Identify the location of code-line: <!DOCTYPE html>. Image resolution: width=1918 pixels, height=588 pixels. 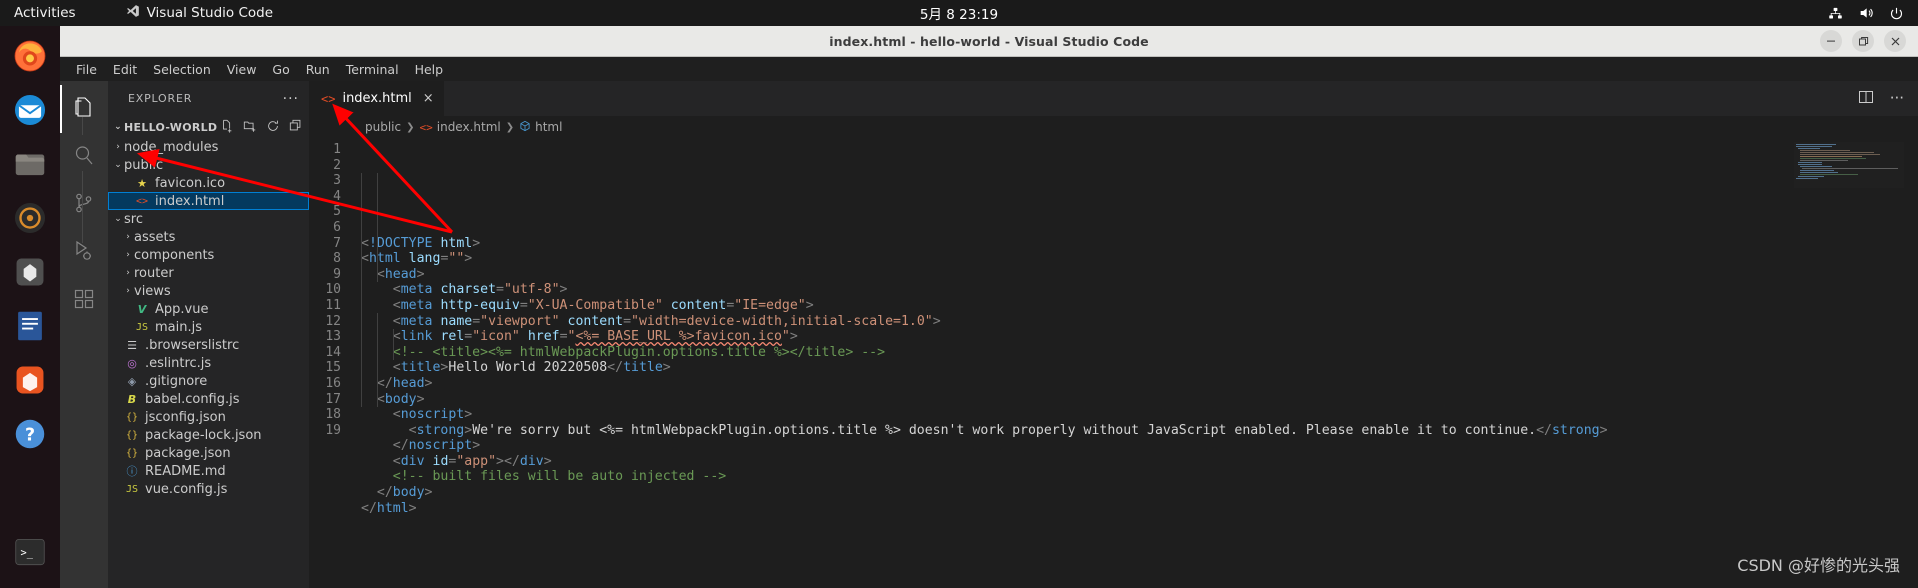
(1139, 244).